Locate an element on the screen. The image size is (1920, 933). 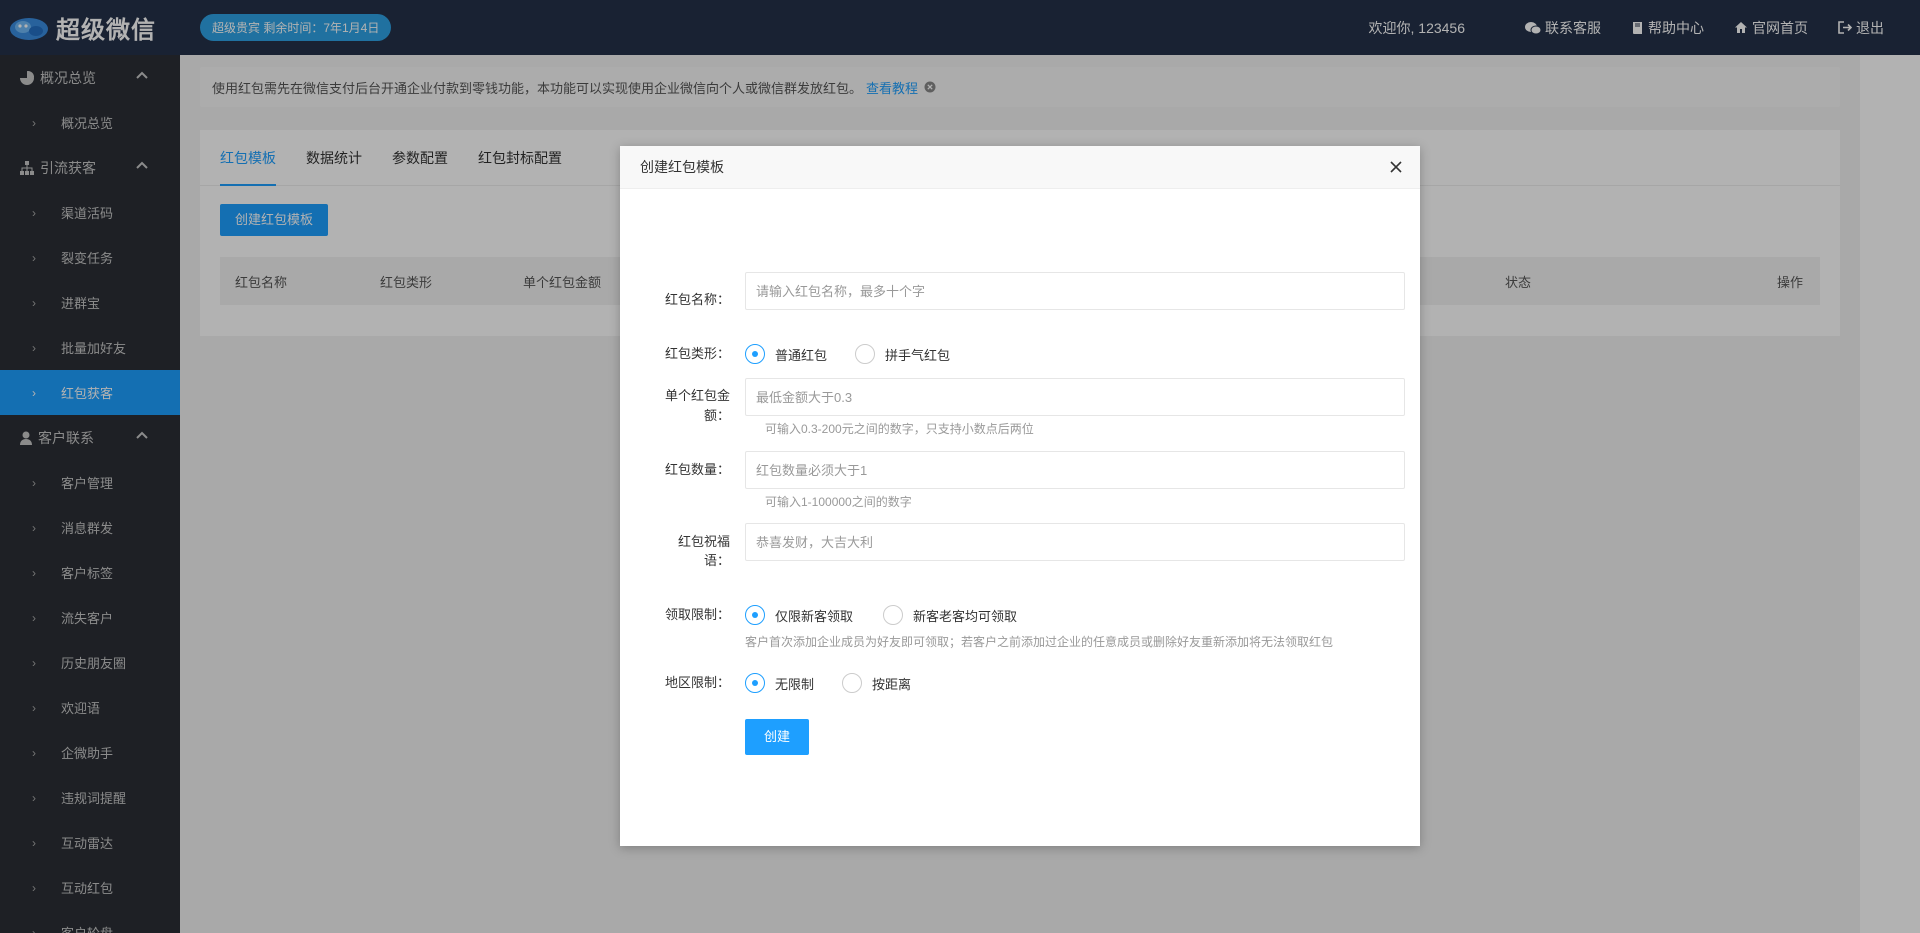
name-label: 红包名称： is located at coordinates (697, 299).